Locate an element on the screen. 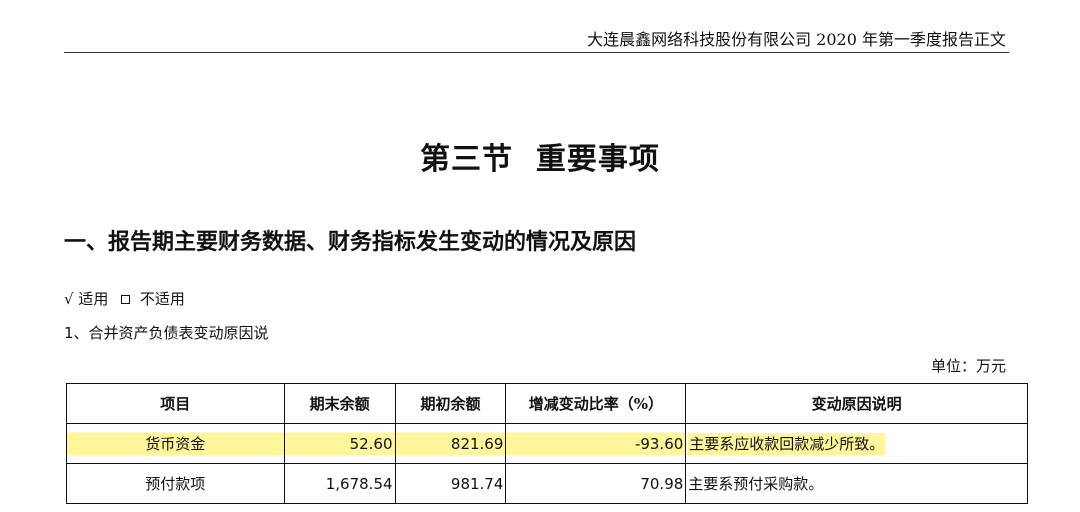 This screenshot has width=1080, height=512. cell-reason: 主要系预付采购款。 is located at coordinates (856, 483).